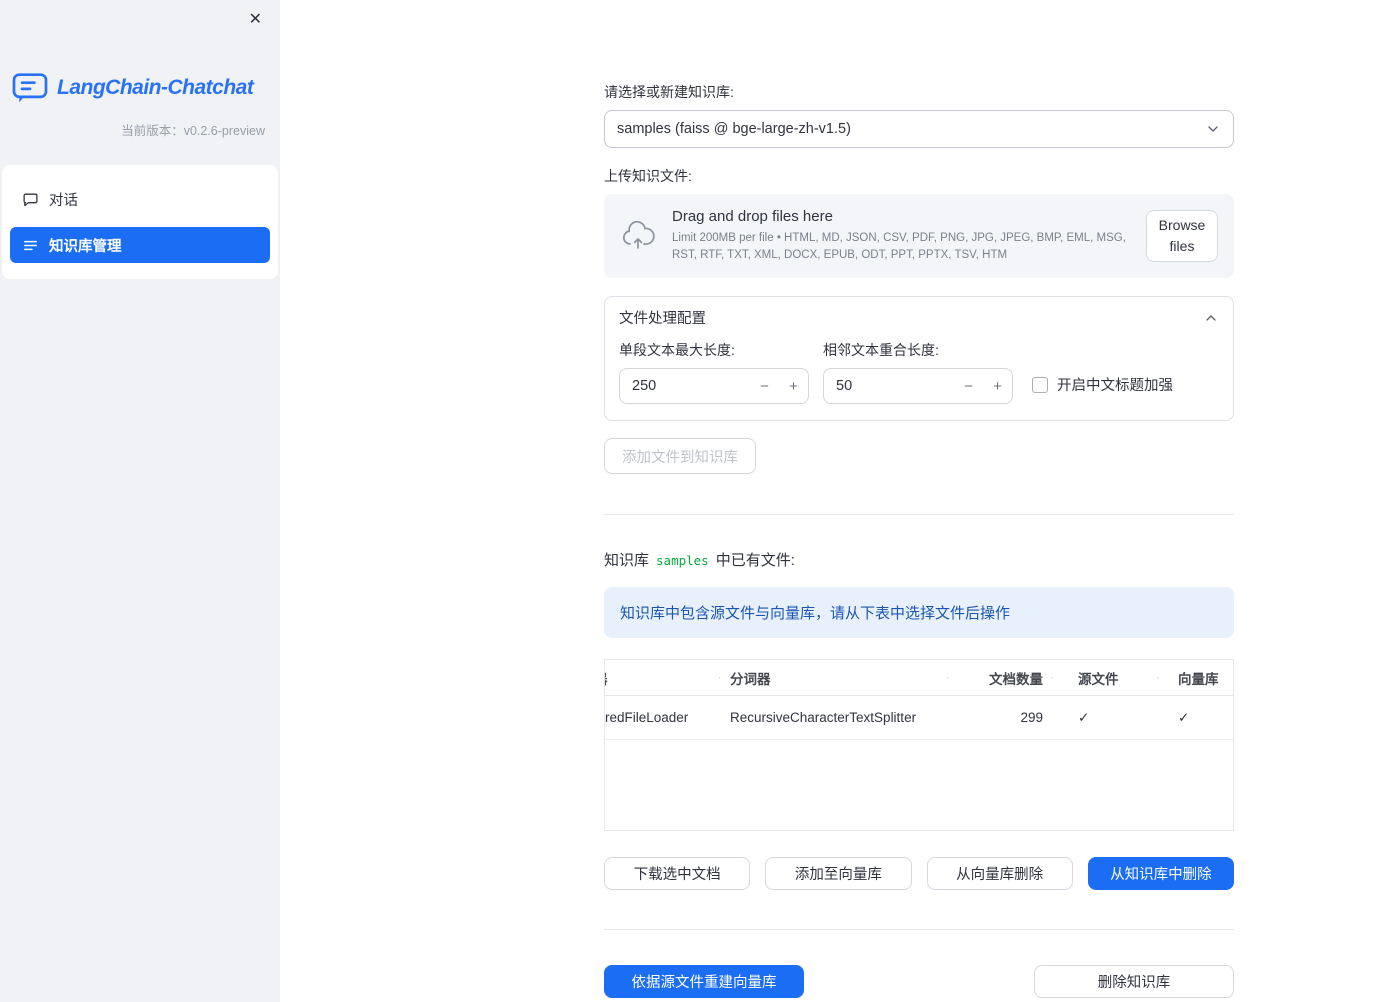  Describe the element at coordinates (1031, 717) in the screenshot. I see `cell-doc-count: 299` at that location.